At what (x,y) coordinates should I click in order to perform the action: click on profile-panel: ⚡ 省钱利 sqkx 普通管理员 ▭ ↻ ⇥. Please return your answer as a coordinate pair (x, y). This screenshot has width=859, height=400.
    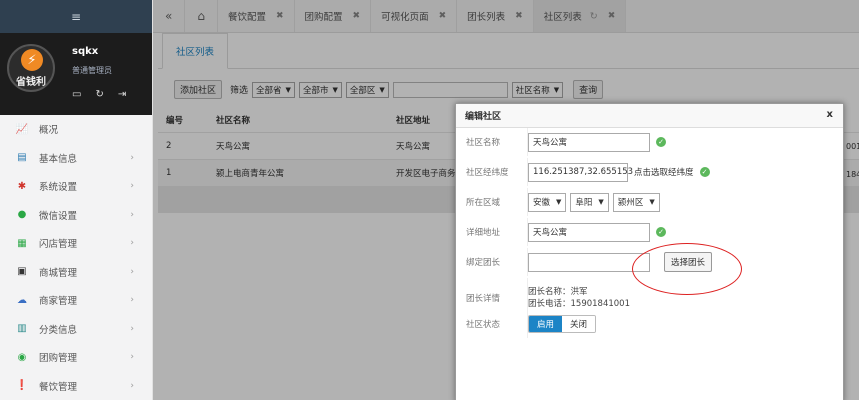
    Looking at the image, I should click on (76, 74).